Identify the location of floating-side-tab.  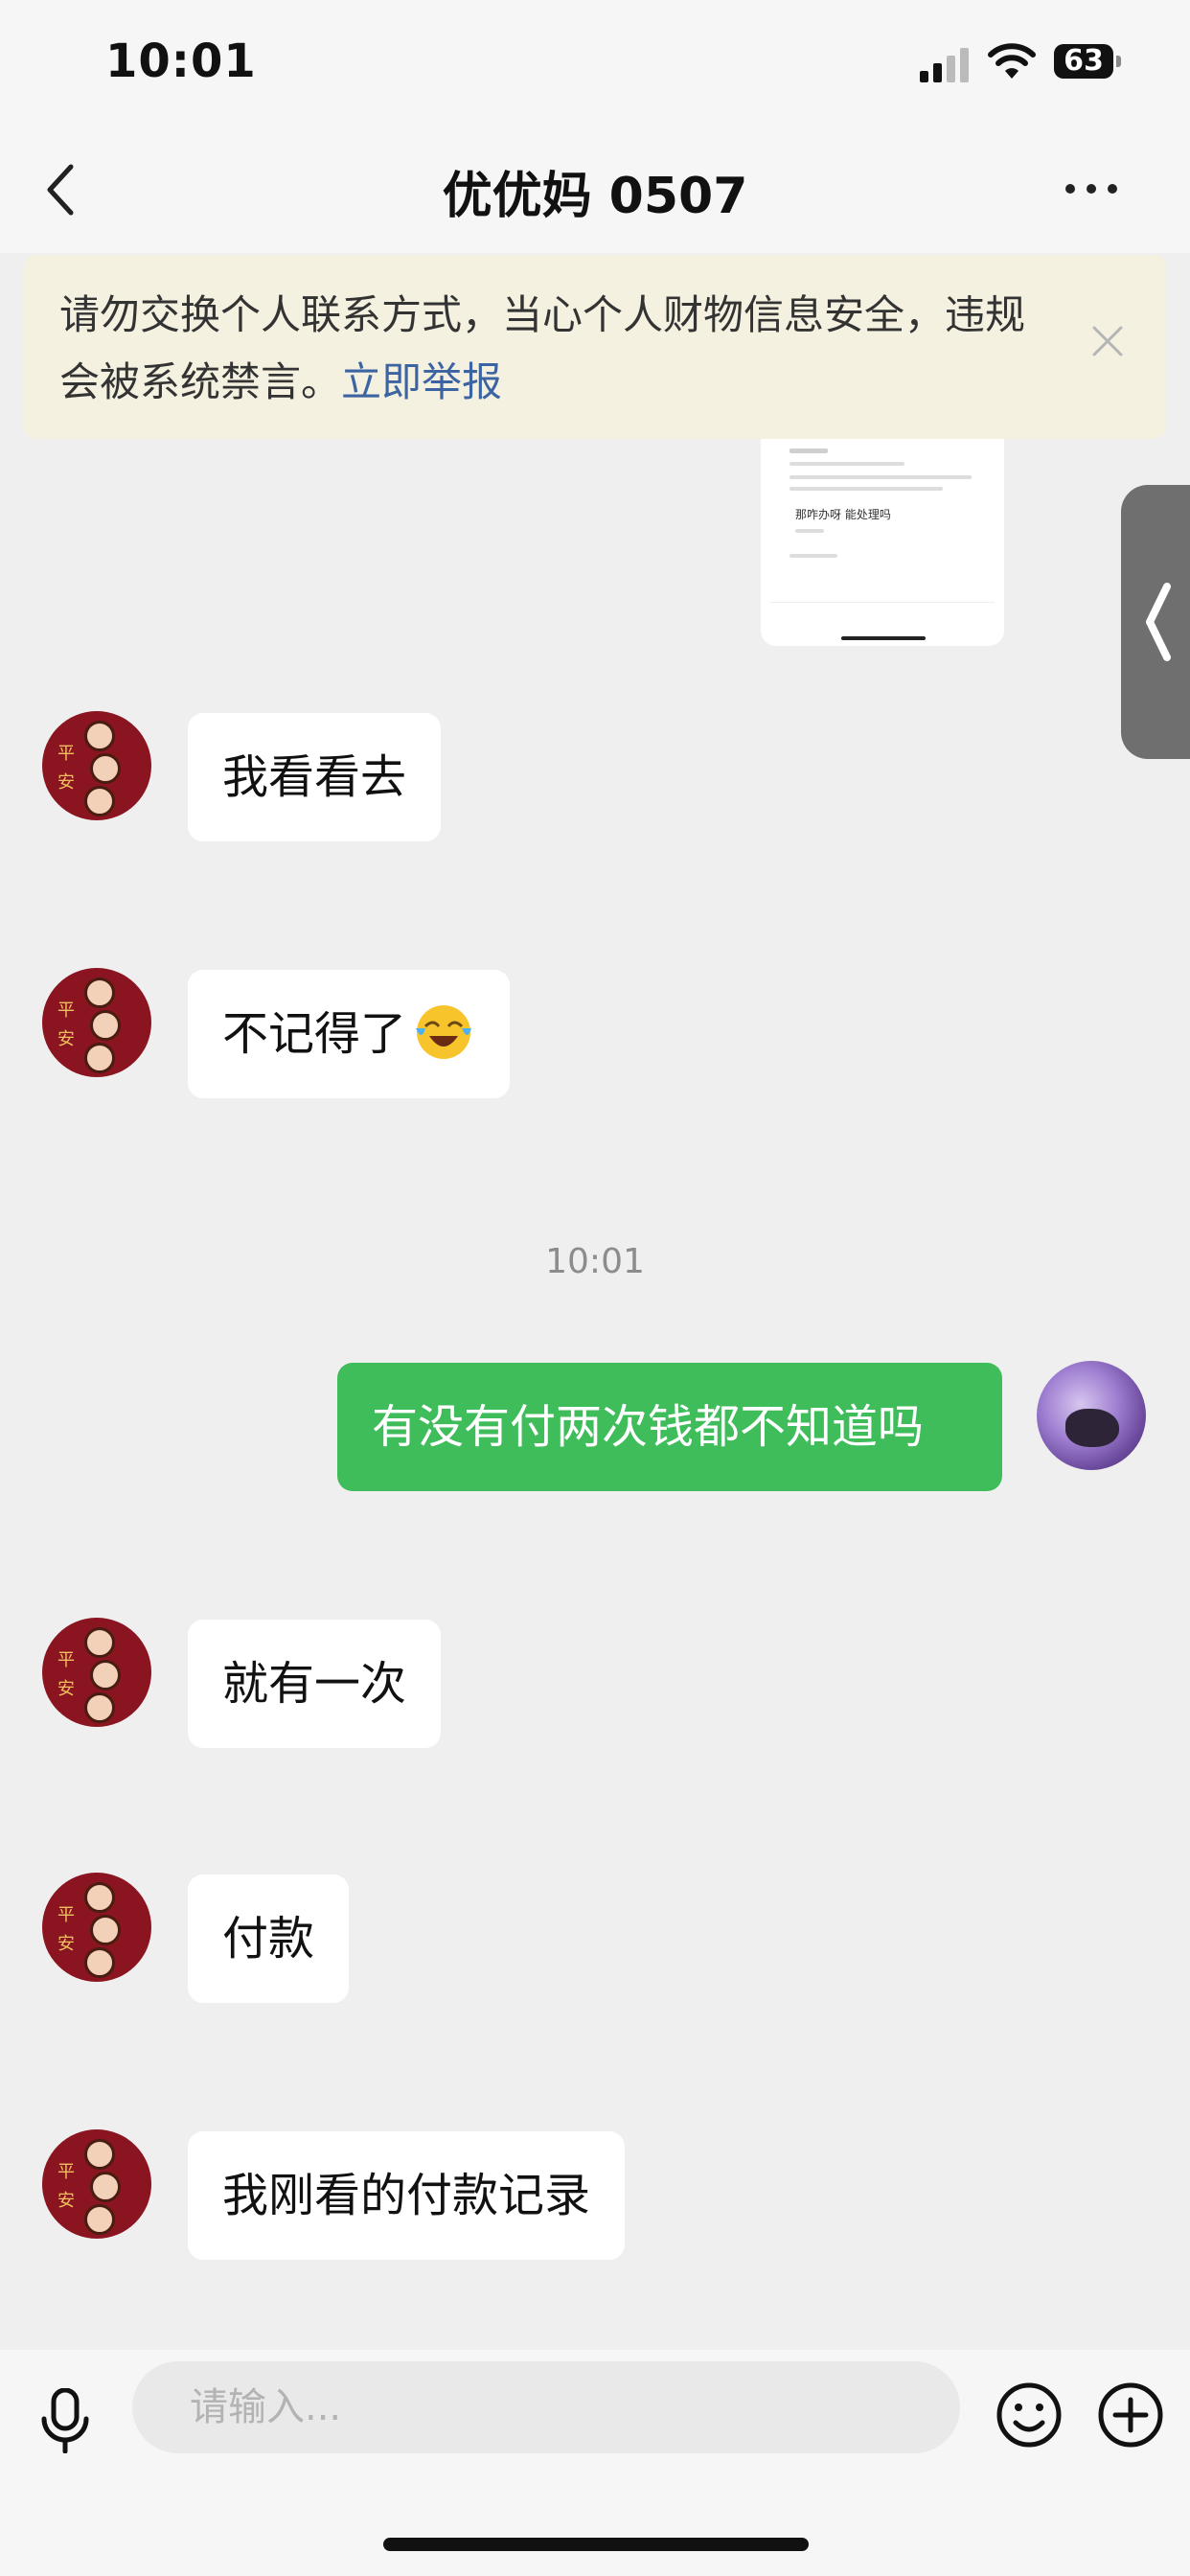
(1156, 622).